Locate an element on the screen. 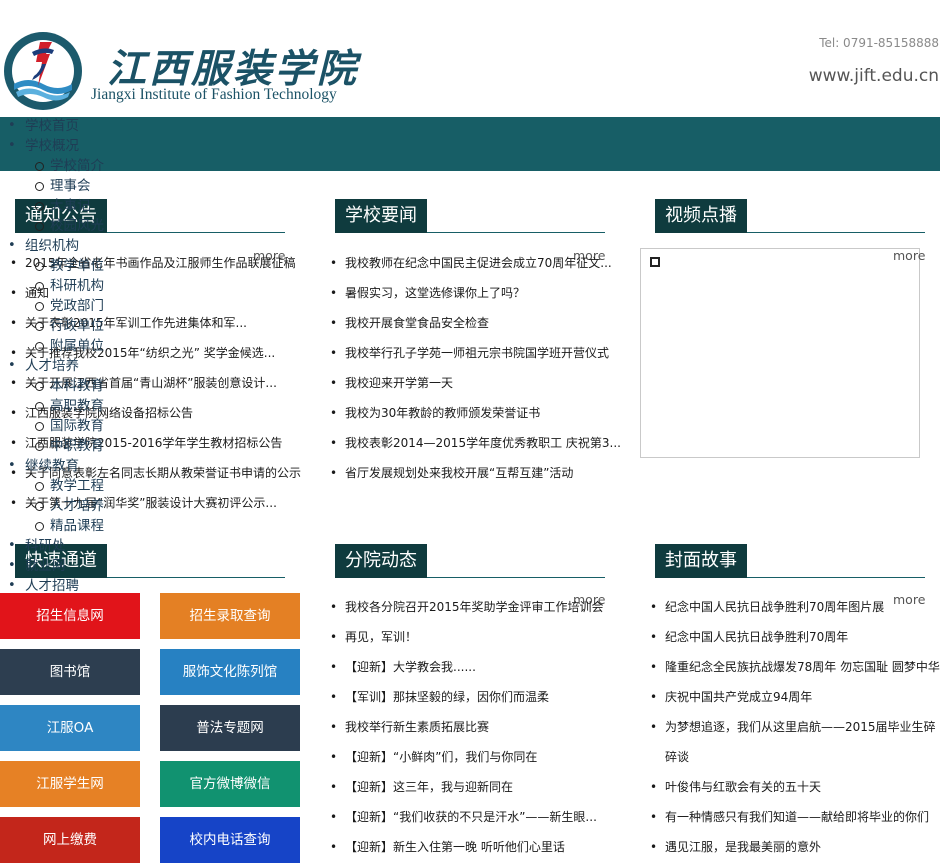 The width and height of the screenshot is (940, 863). list-item: 我校迎来开学第一天 is located at coordinates (475, 383).